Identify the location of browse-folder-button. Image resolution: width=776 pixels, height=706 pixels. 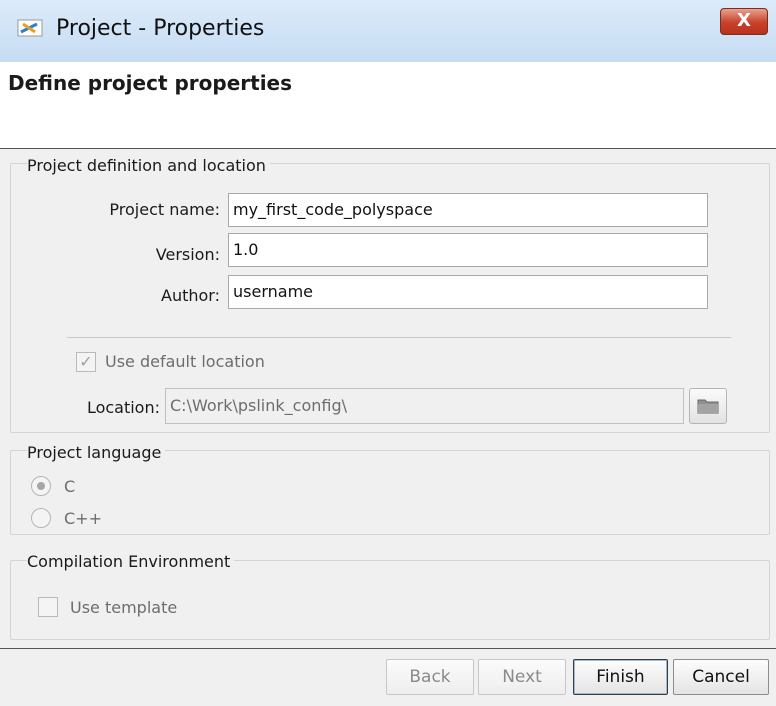
(708, 406).